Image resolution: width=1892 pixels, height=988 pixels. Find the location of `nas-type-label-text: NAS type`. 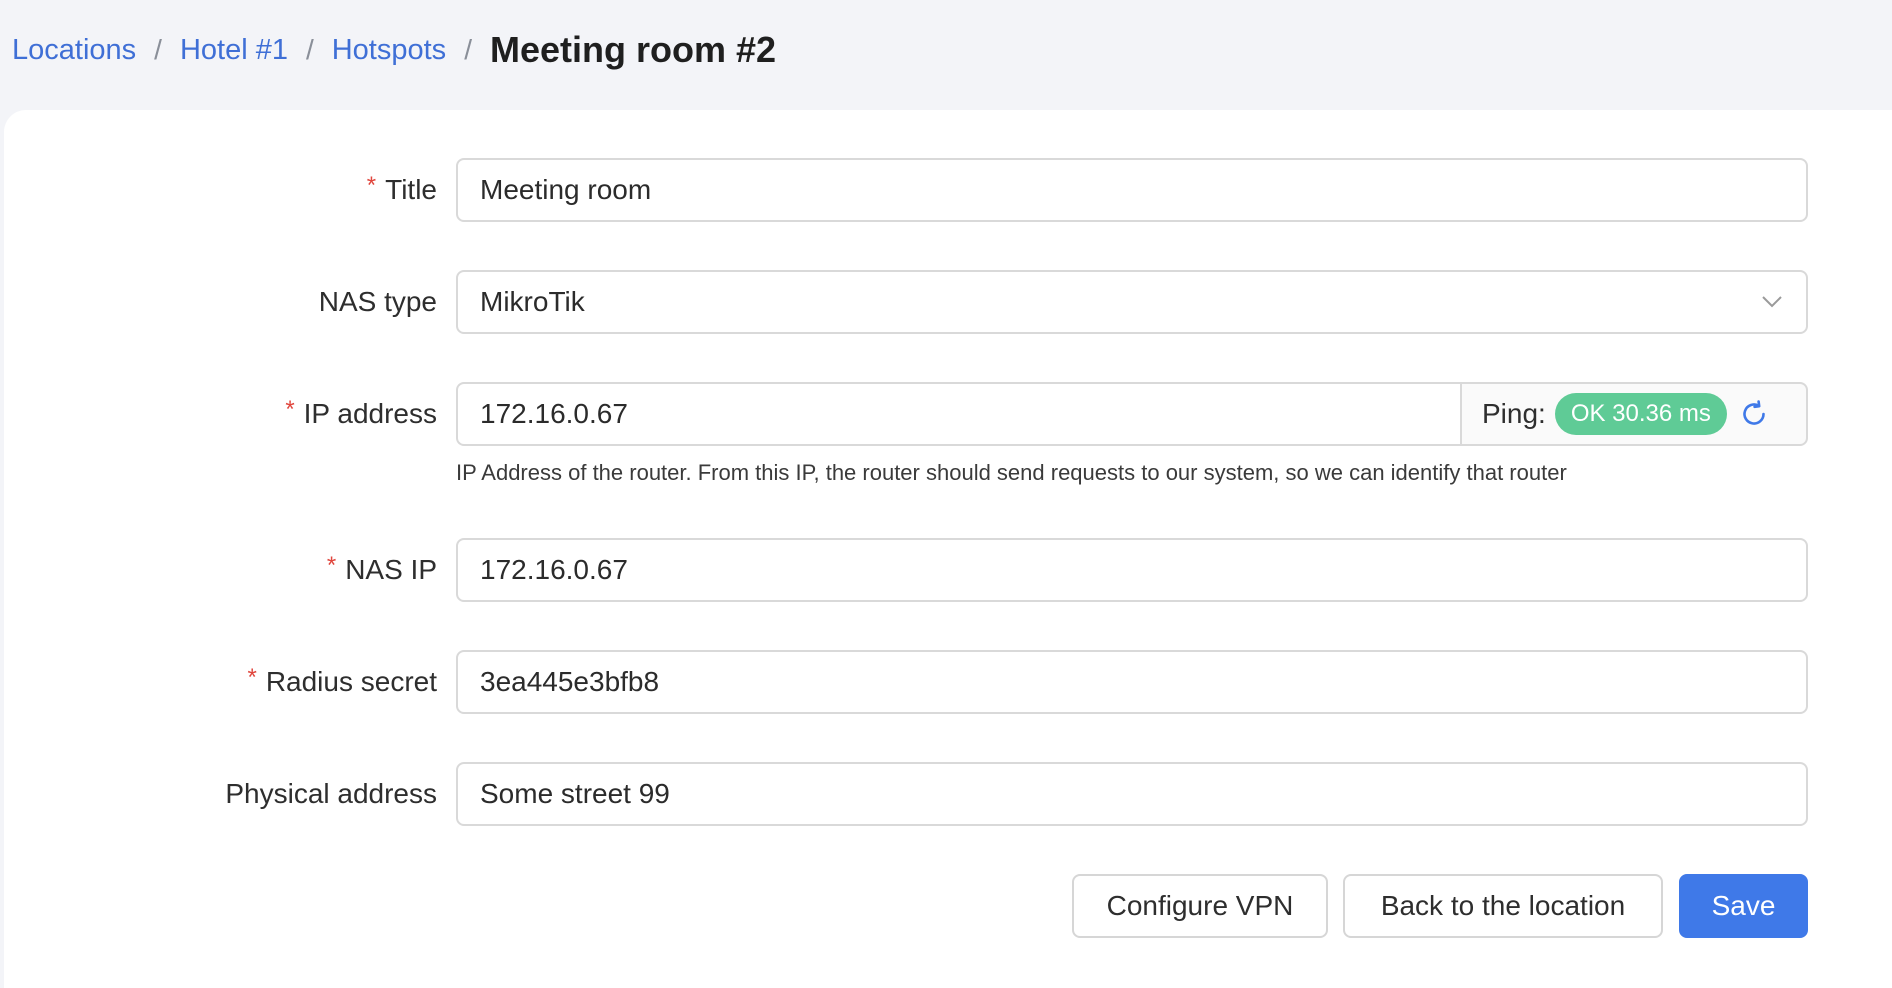

nas-type-label-text: NAS type is located at coordinates (377, 301).